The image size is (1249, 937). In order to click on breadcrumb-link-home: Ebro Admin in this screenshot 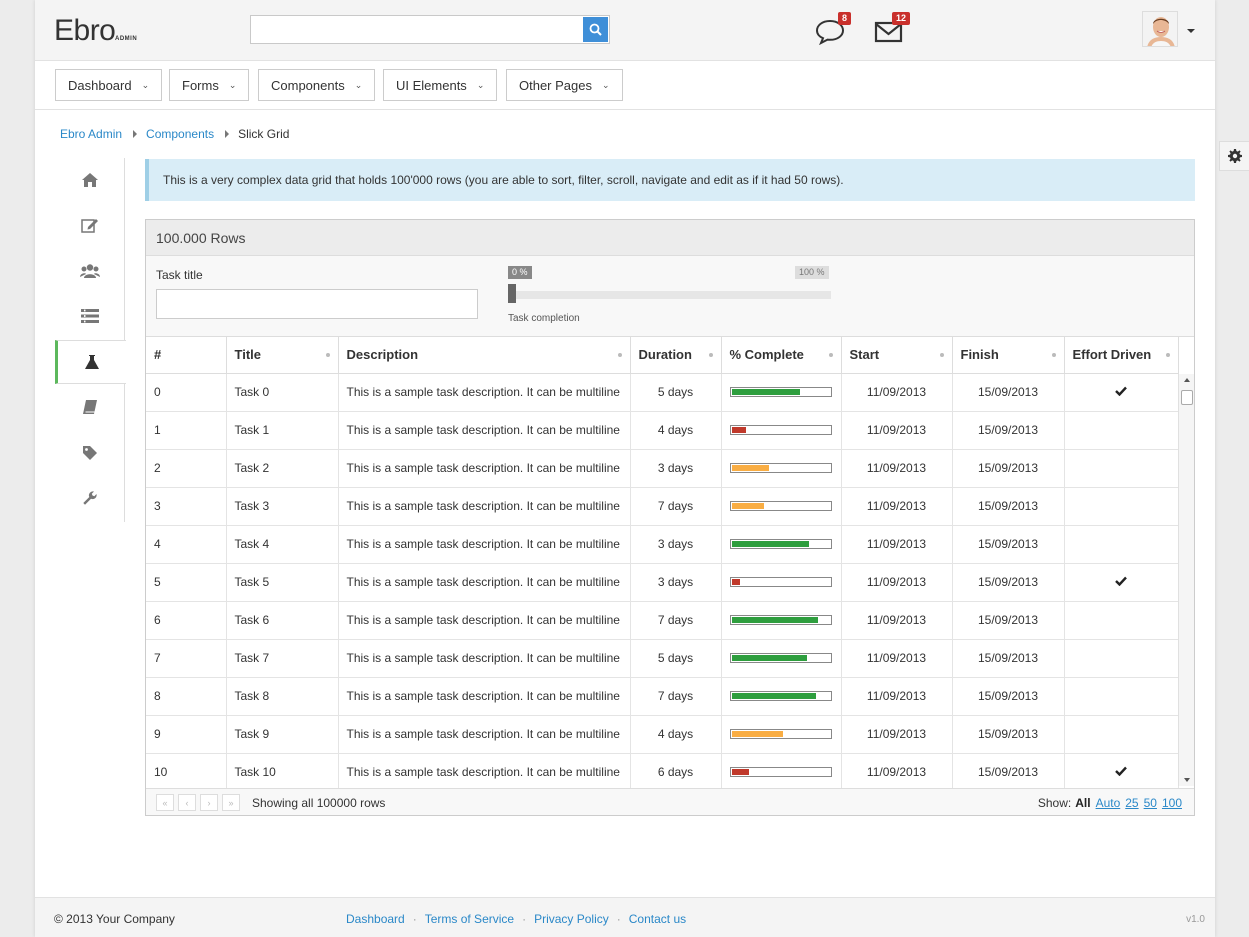, I will do `click(91, 134)`.